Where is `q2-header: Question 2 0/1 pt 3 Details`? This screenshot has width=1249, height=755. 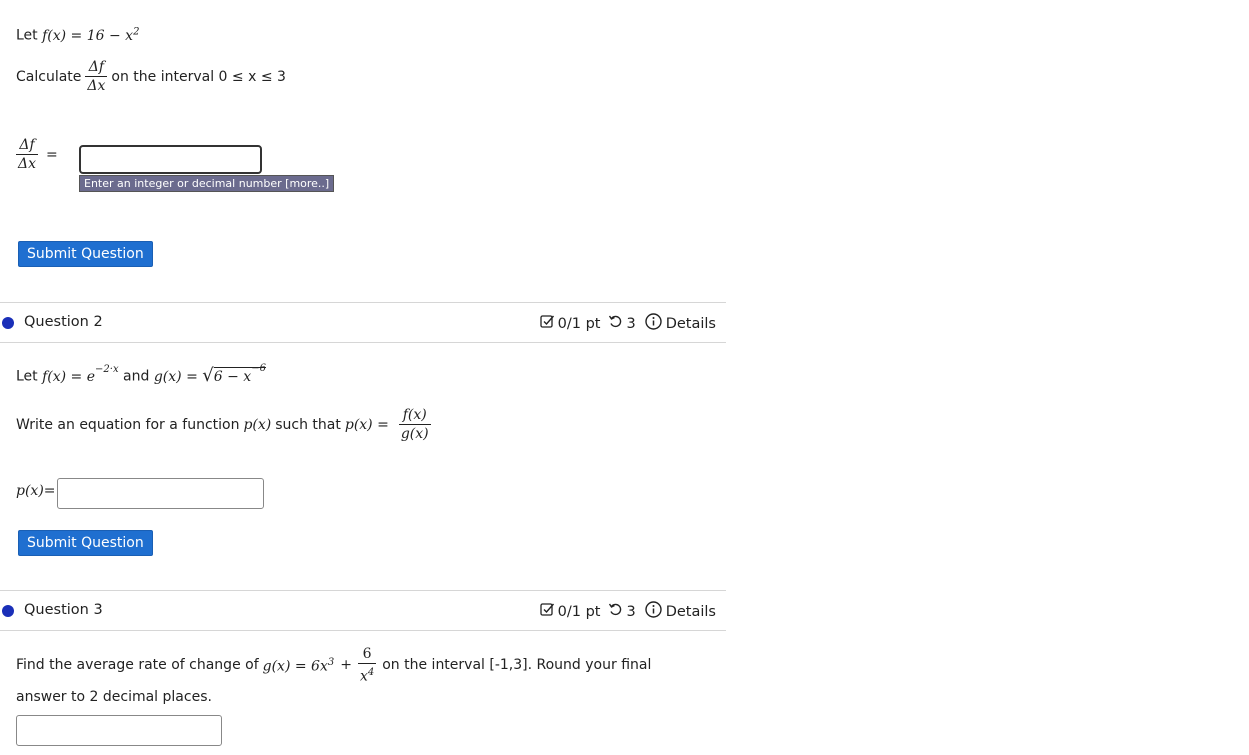
q2-header: Question 2 0/1 pt 3 Details is located at coordinates (363, 322).